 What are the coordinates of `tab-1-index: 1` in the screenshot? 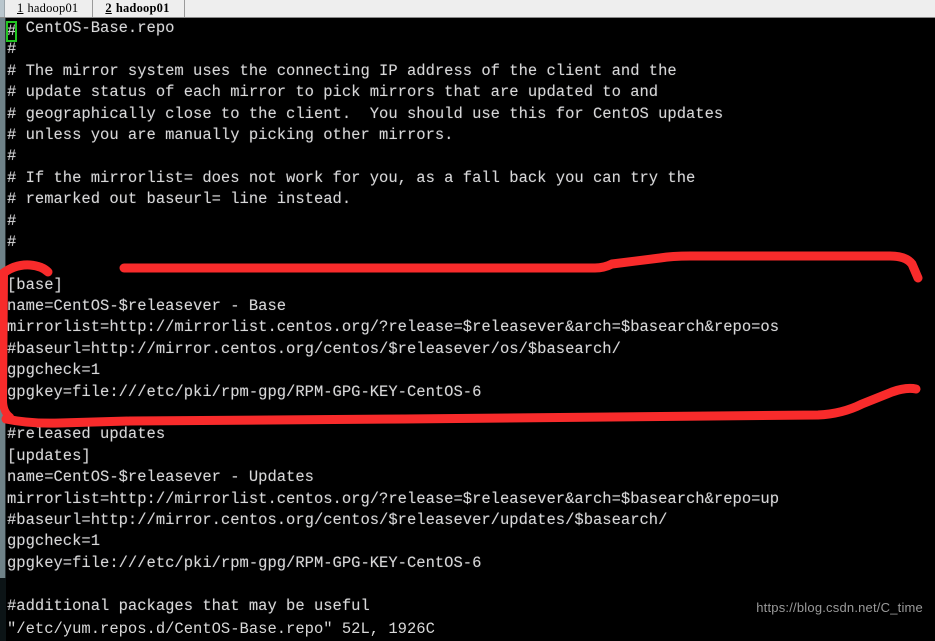 It's located at (20, 8).